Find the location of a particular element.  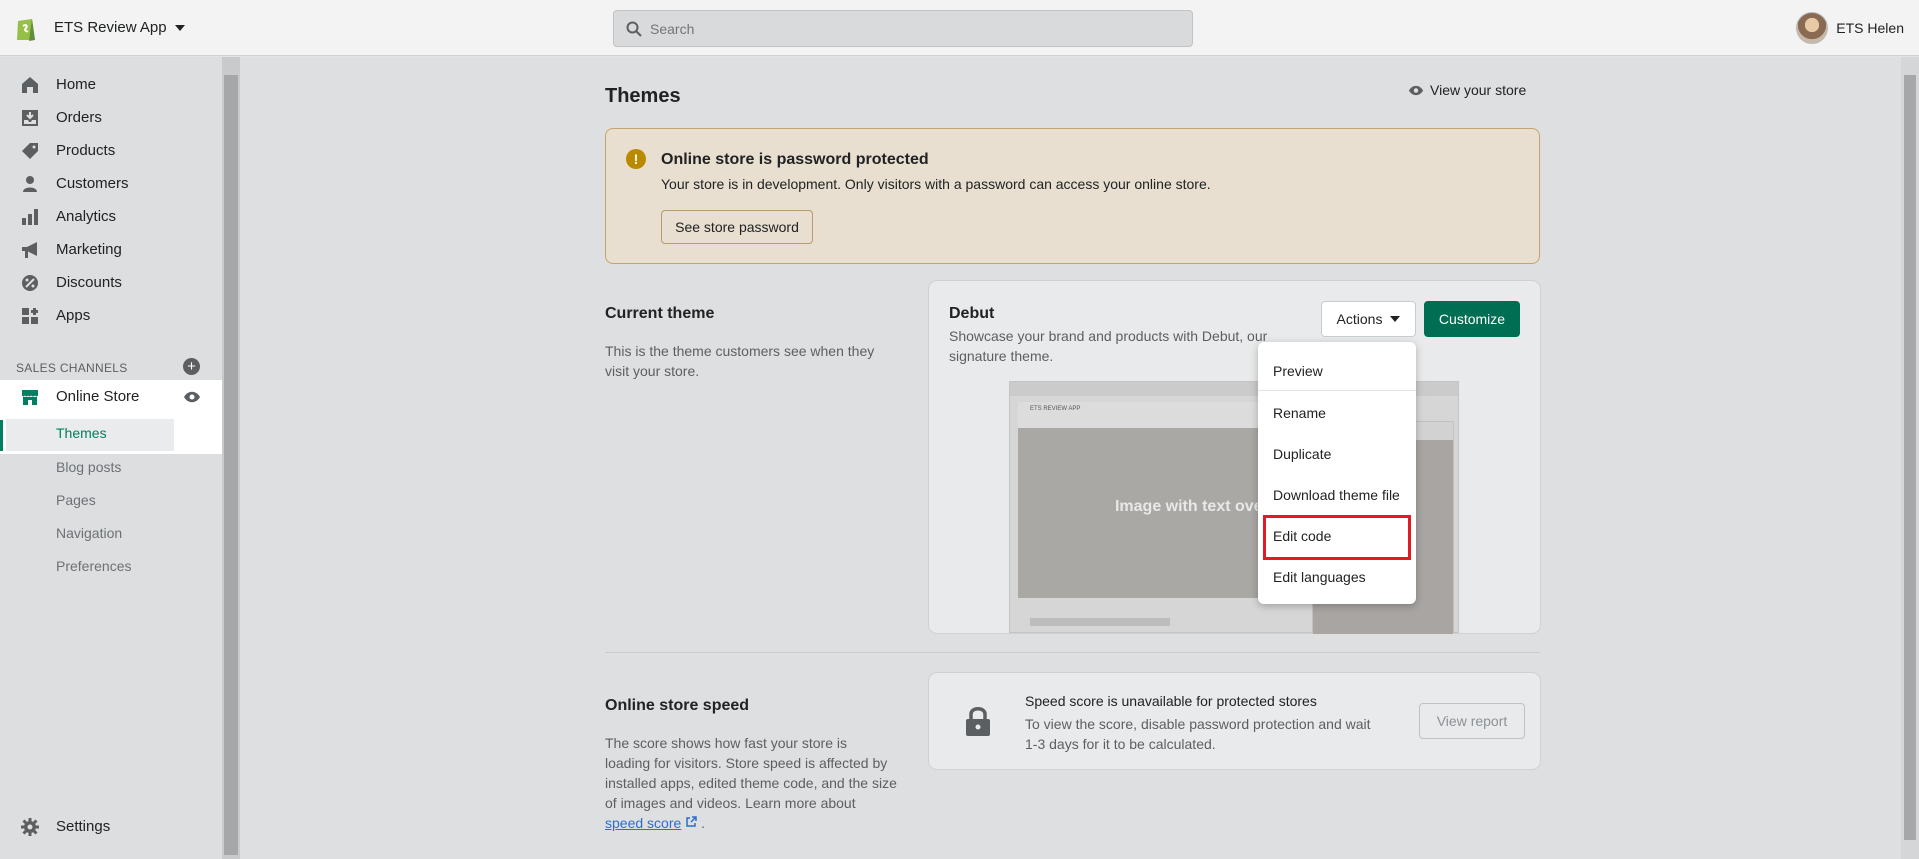

store-switcher: ETS Review App is located at coordinates (99, 28).